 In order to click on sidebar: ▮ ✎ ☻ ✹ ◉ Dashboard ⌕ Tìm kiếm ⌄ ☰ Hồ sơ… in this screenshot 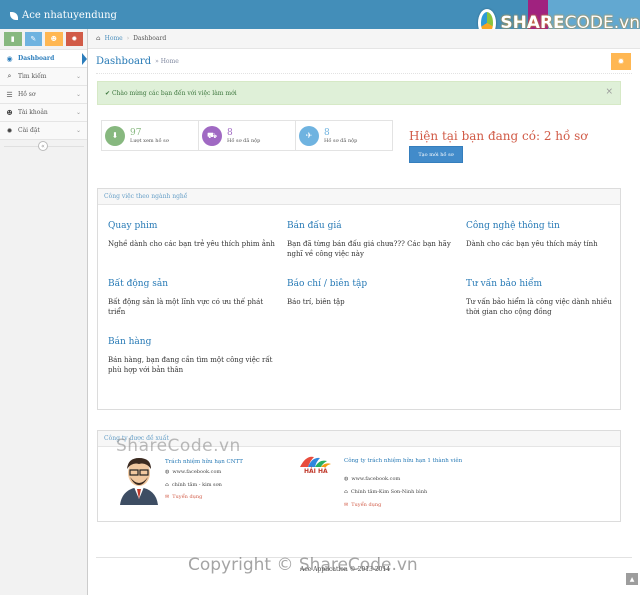, I will do `click(44, 312)`.